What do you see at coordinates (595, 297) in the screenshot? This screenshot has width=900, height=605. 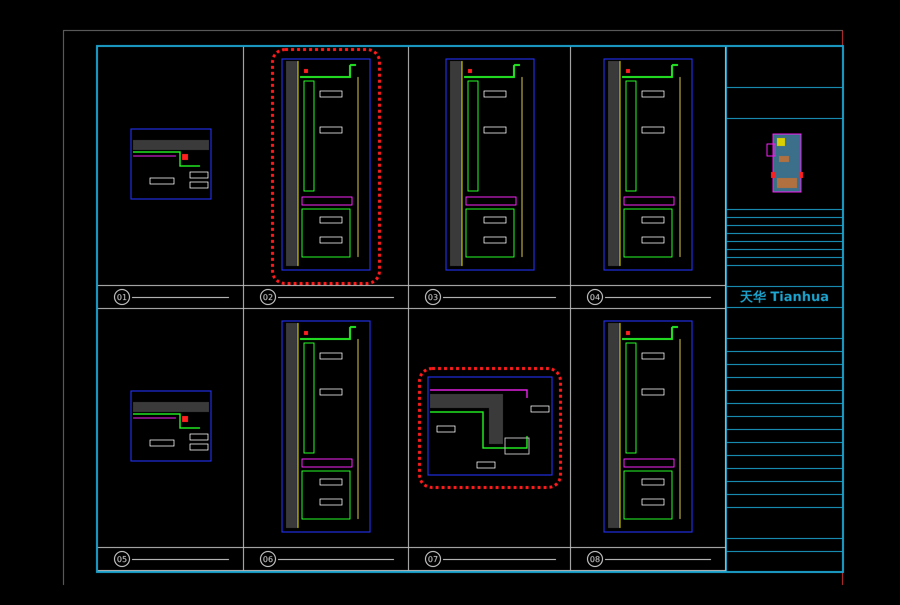 I see `detail-number: 04` at bounding box center [595, 297].